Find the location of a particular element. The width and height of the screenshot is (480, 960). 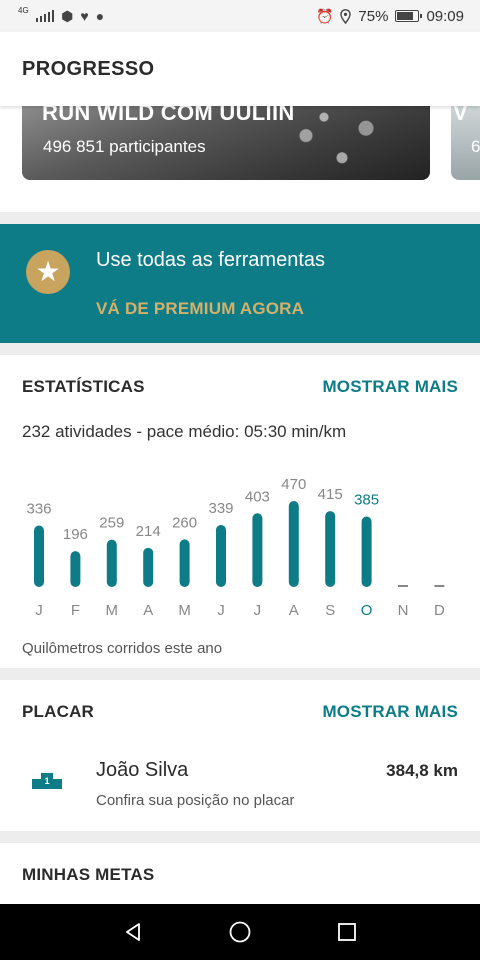

alarm-icon: ⏰ is located at coordinates (324, 16).